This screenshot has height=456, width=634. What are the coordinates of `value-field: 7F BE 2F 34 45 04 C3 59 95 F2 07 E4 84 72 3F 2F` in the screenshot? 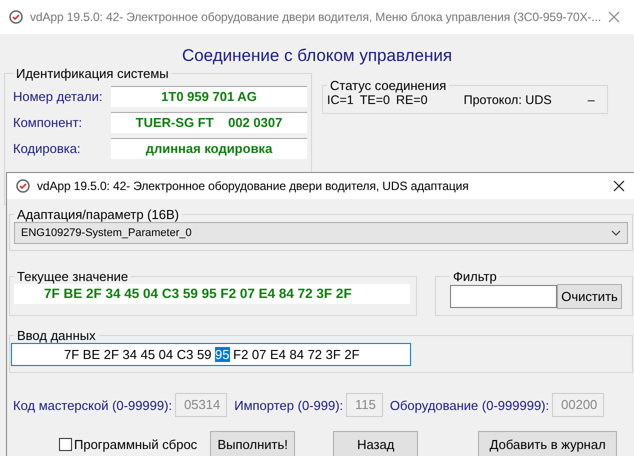 It's located at (212, 294).